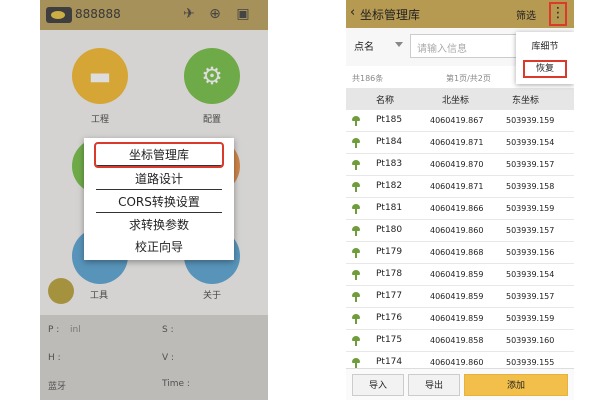 This screenshot has height=400, width=600. What do you see at coordinates (159, 155) in the screenshot?
I see `menu-coord-library: 坐标管理库` at bounding box center [159, 155].